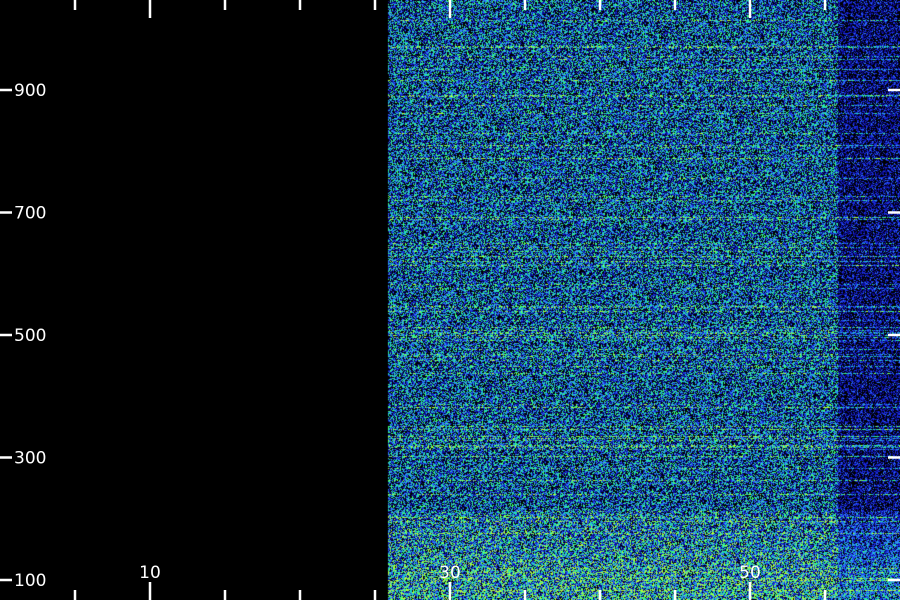 The image size is (900, 600). What do you see at coordinates (30, 459) in the screenshot?
I see `y-tick-label: 300` at bounding box center [30, 459].